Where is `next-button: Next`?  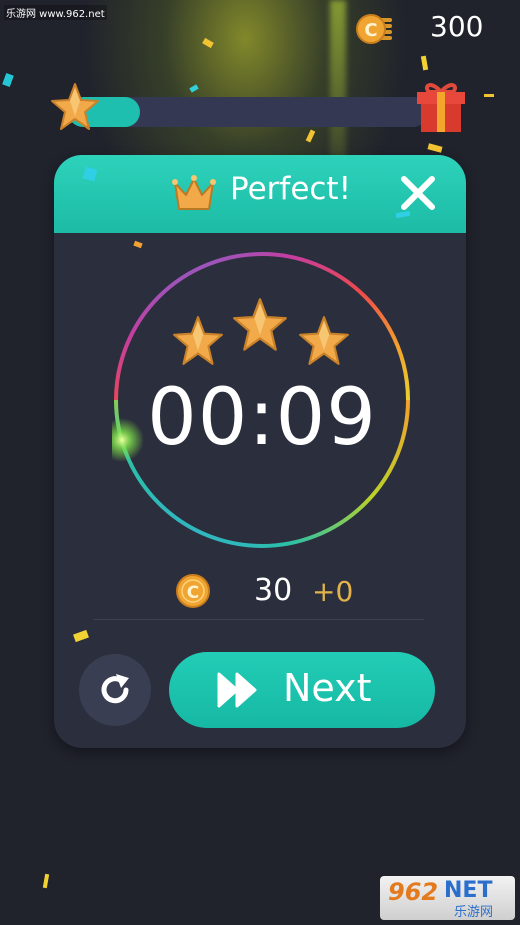
next-button: Next is located at coordinates (302, 690).